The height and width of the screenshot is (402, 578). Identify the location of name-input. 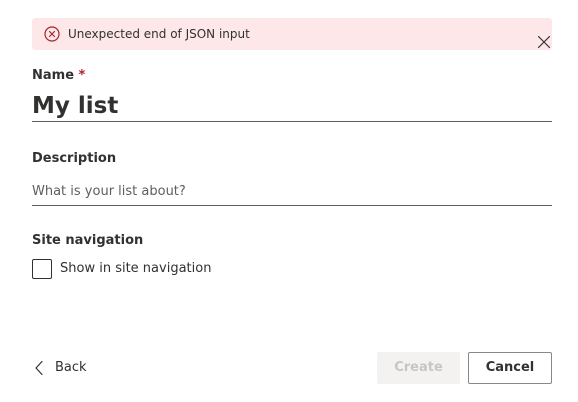
(292, 106).